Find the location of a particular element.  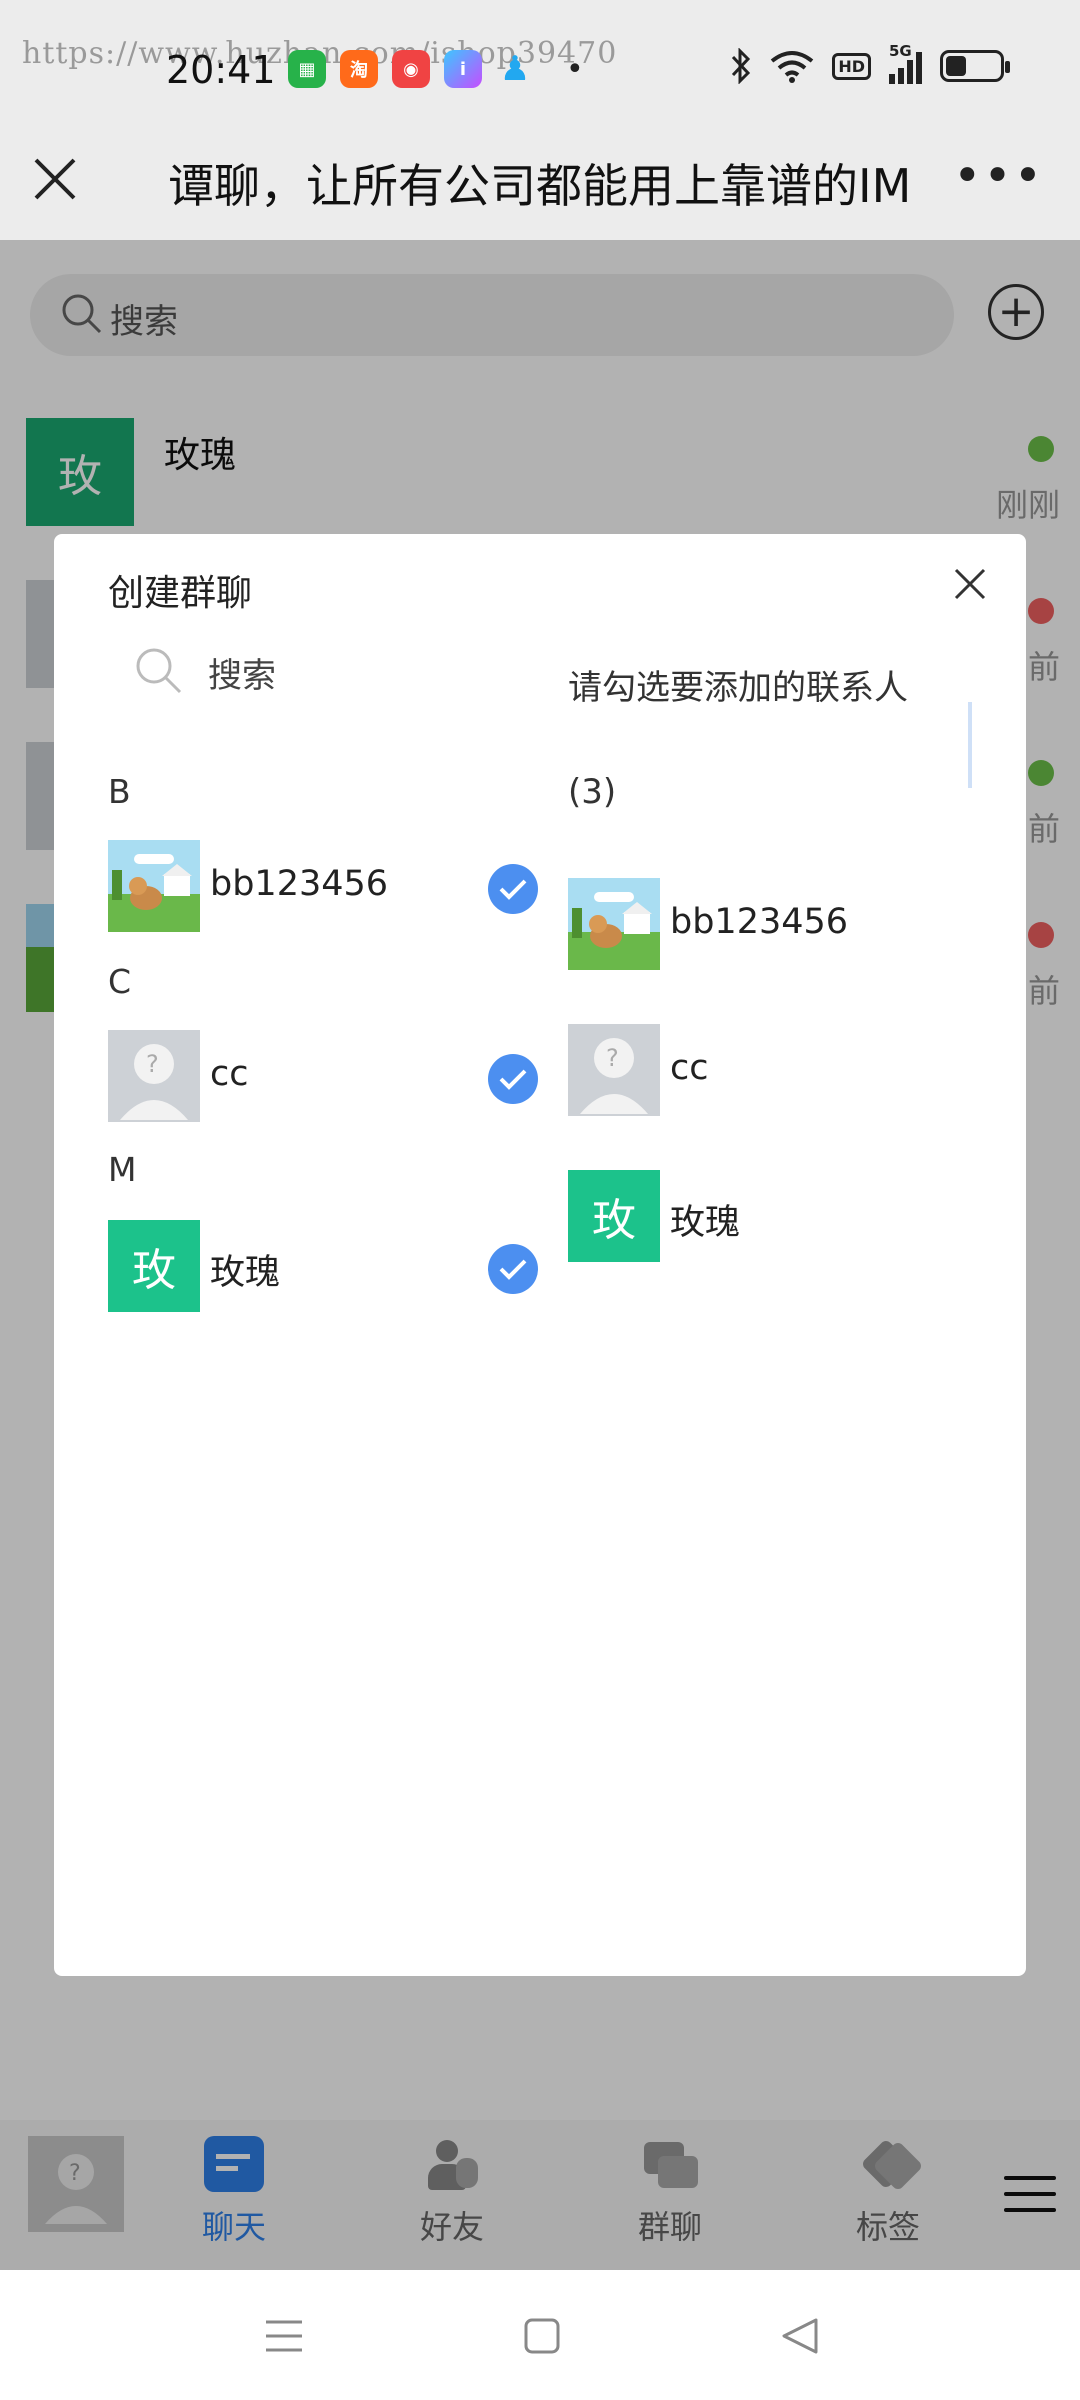

selected-count: (3) is located at coordinates (592, 792).